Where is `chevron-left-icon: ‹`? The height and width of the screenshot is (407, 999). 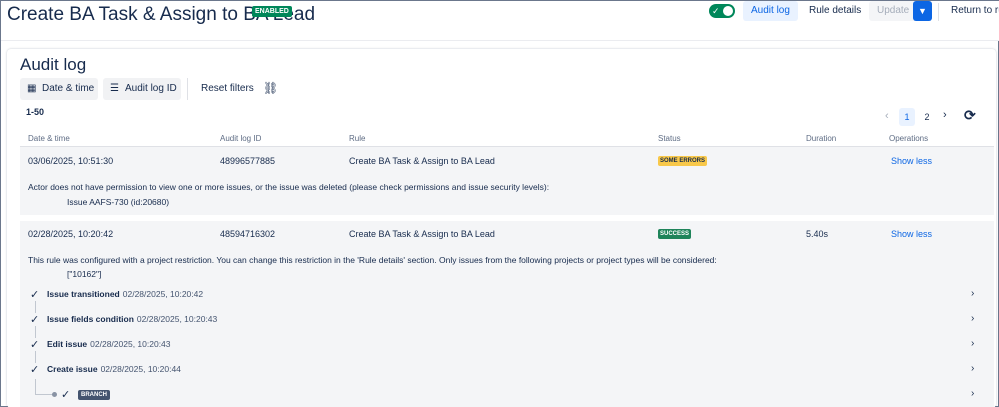 chevron-left-icon: ‹ is located at coordinates (887, 116).